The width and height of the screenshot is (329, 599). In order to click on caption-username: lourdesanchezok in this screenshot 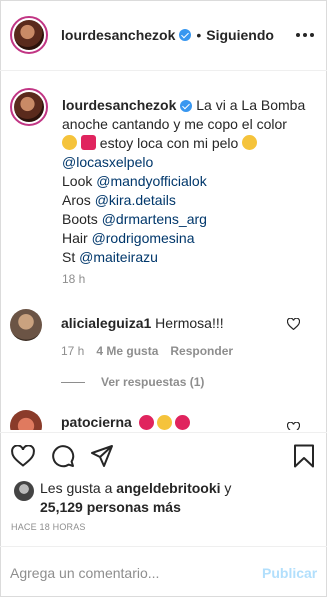, I will do `click(119, 105)`.